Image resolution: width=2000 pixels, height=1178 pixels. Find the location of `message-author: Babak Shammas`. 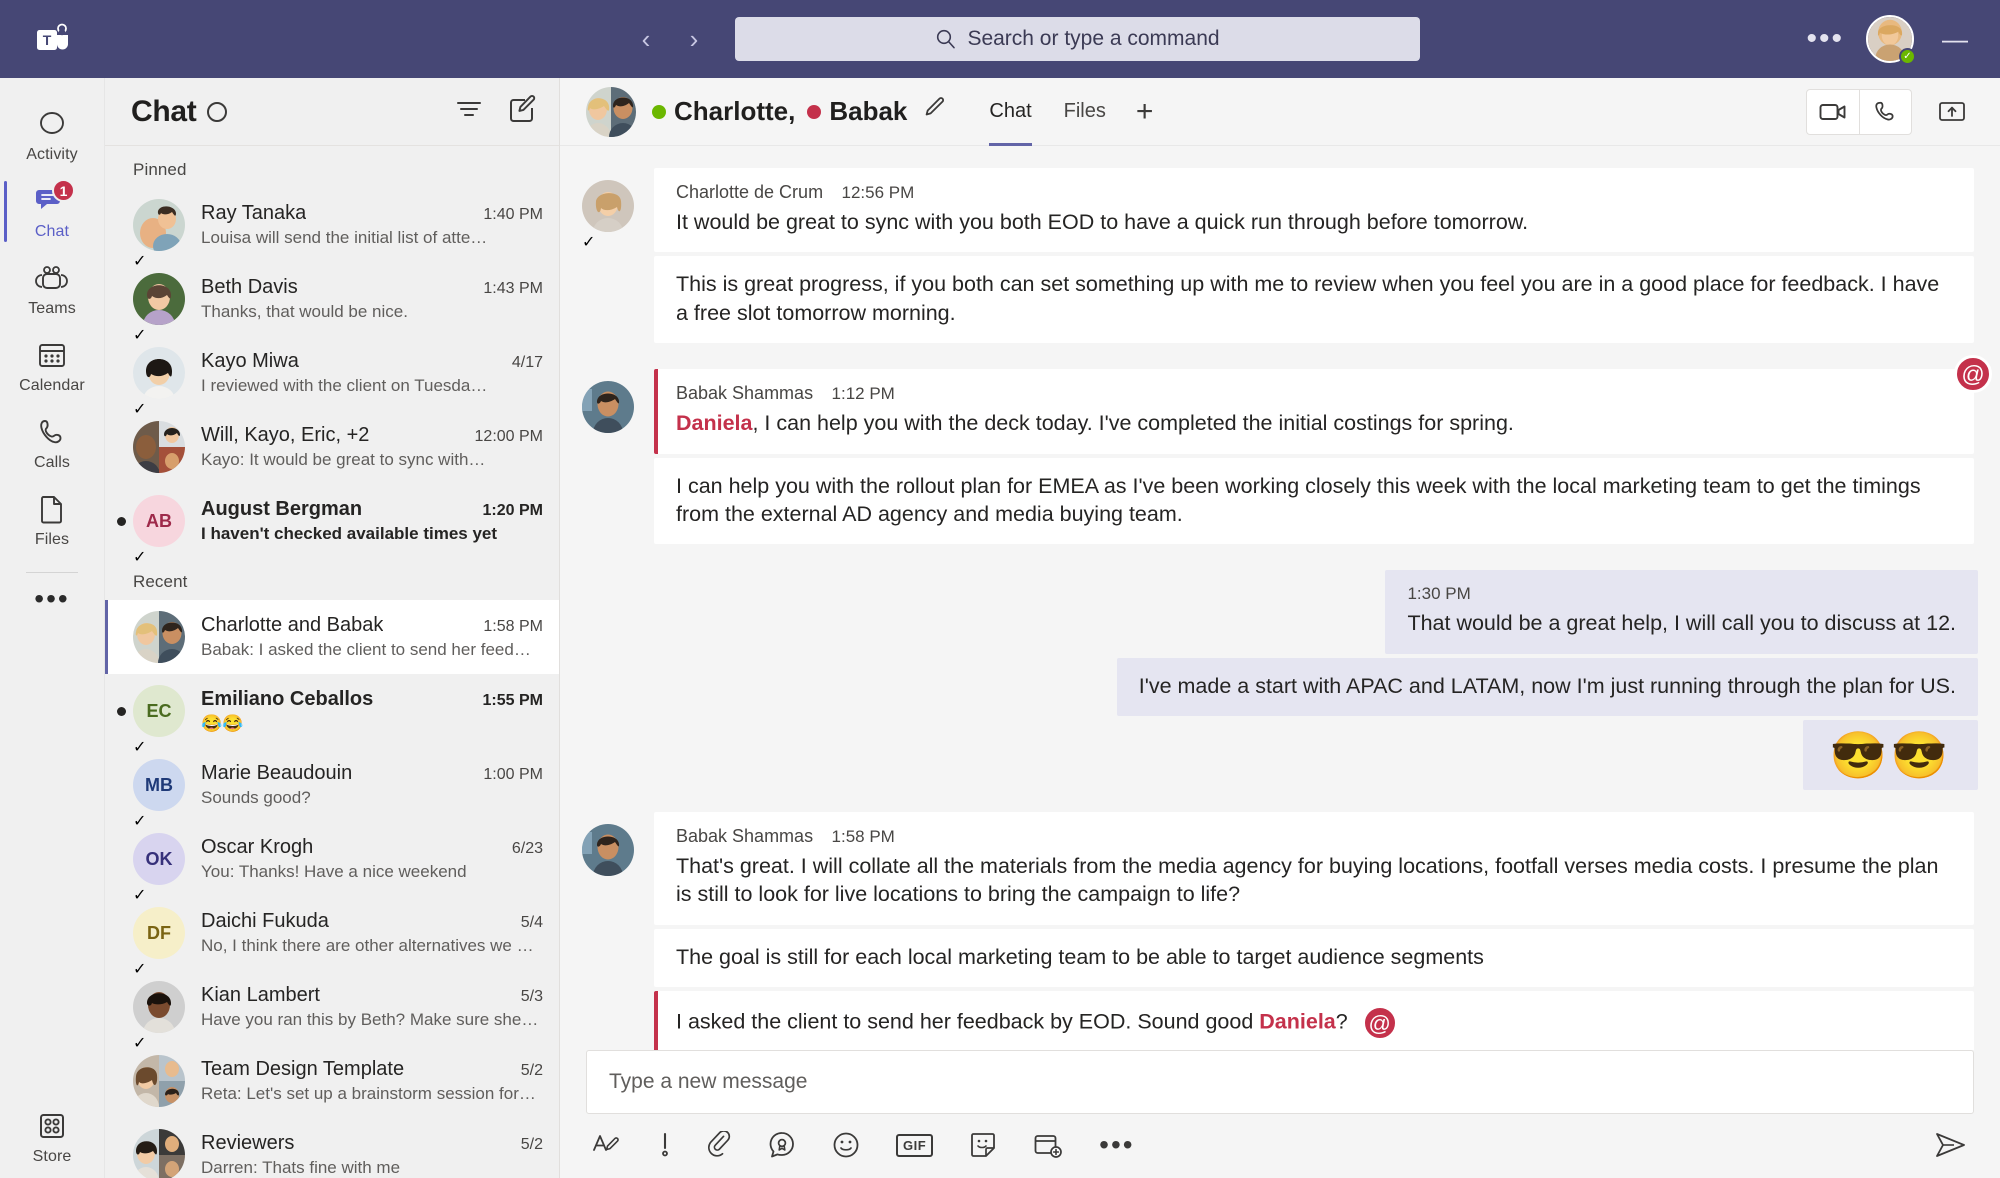

message-author: Babak Shammas is located at coordinates (745, 836).